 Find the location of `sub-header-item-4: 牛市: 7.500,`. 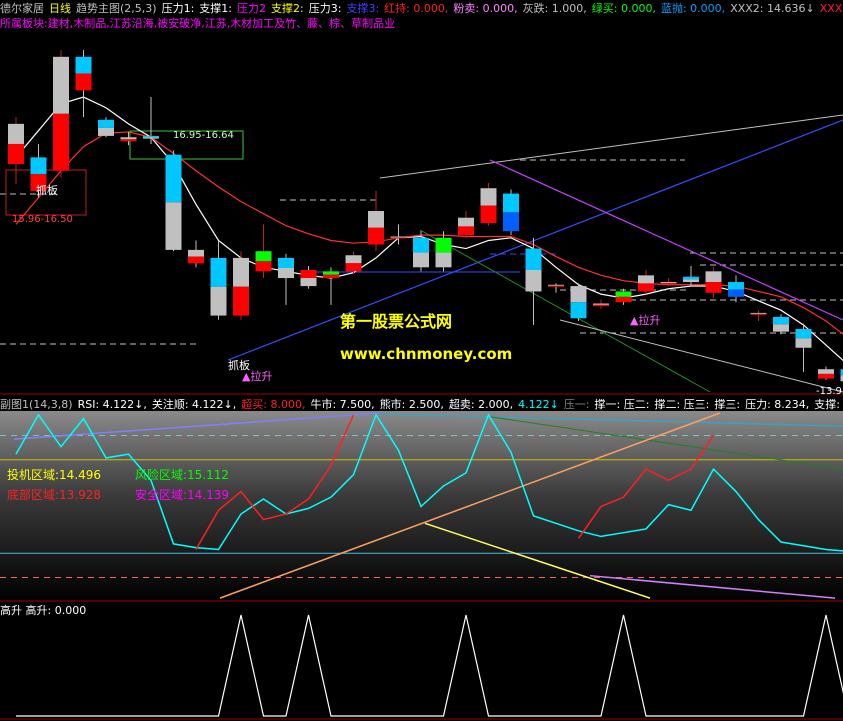

sub-header-item-4: 牛市: 7.500, is located at coordinates (342, 404).